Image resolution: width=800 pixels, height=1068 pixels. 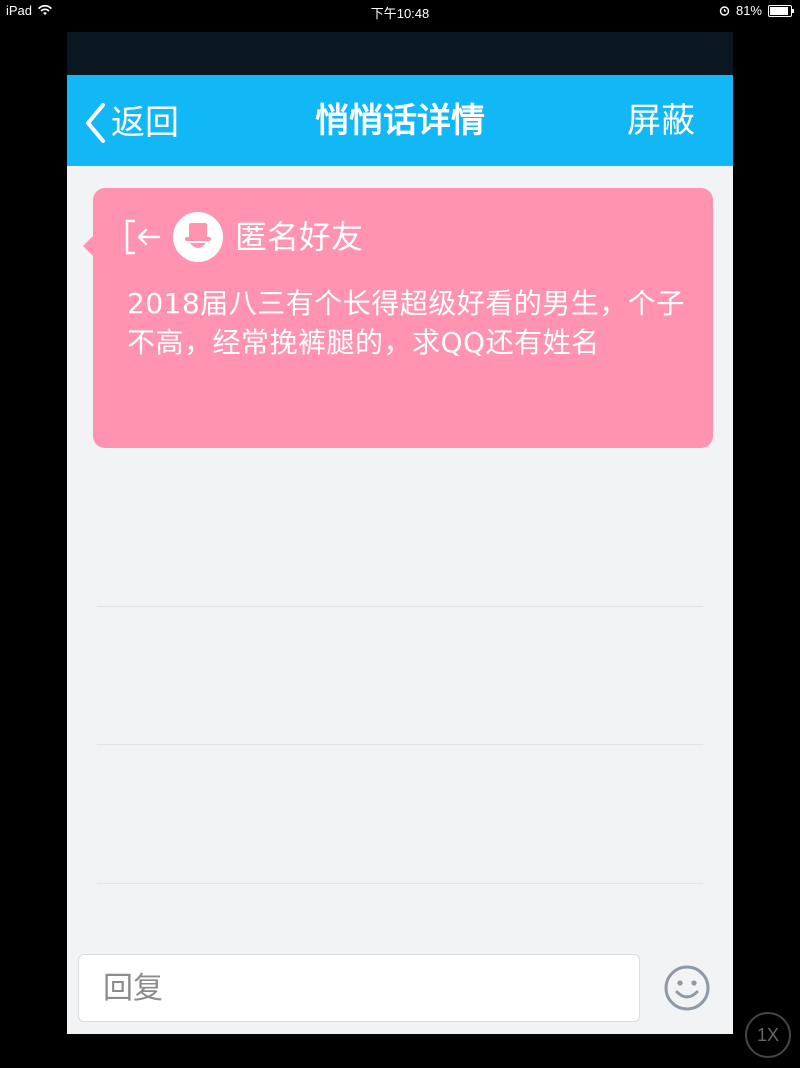 I want to click on top-strip, so click(x=400, y=53).